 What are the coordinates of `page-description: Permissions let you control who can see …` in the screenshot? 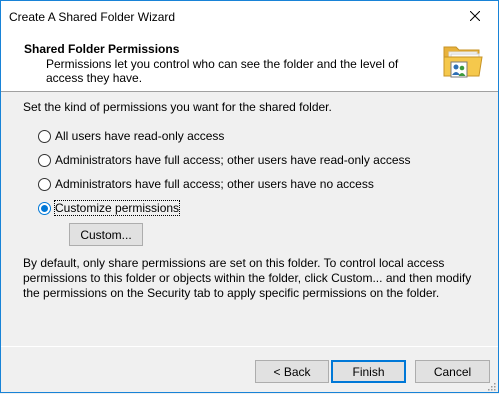 It's located at (222, 71).